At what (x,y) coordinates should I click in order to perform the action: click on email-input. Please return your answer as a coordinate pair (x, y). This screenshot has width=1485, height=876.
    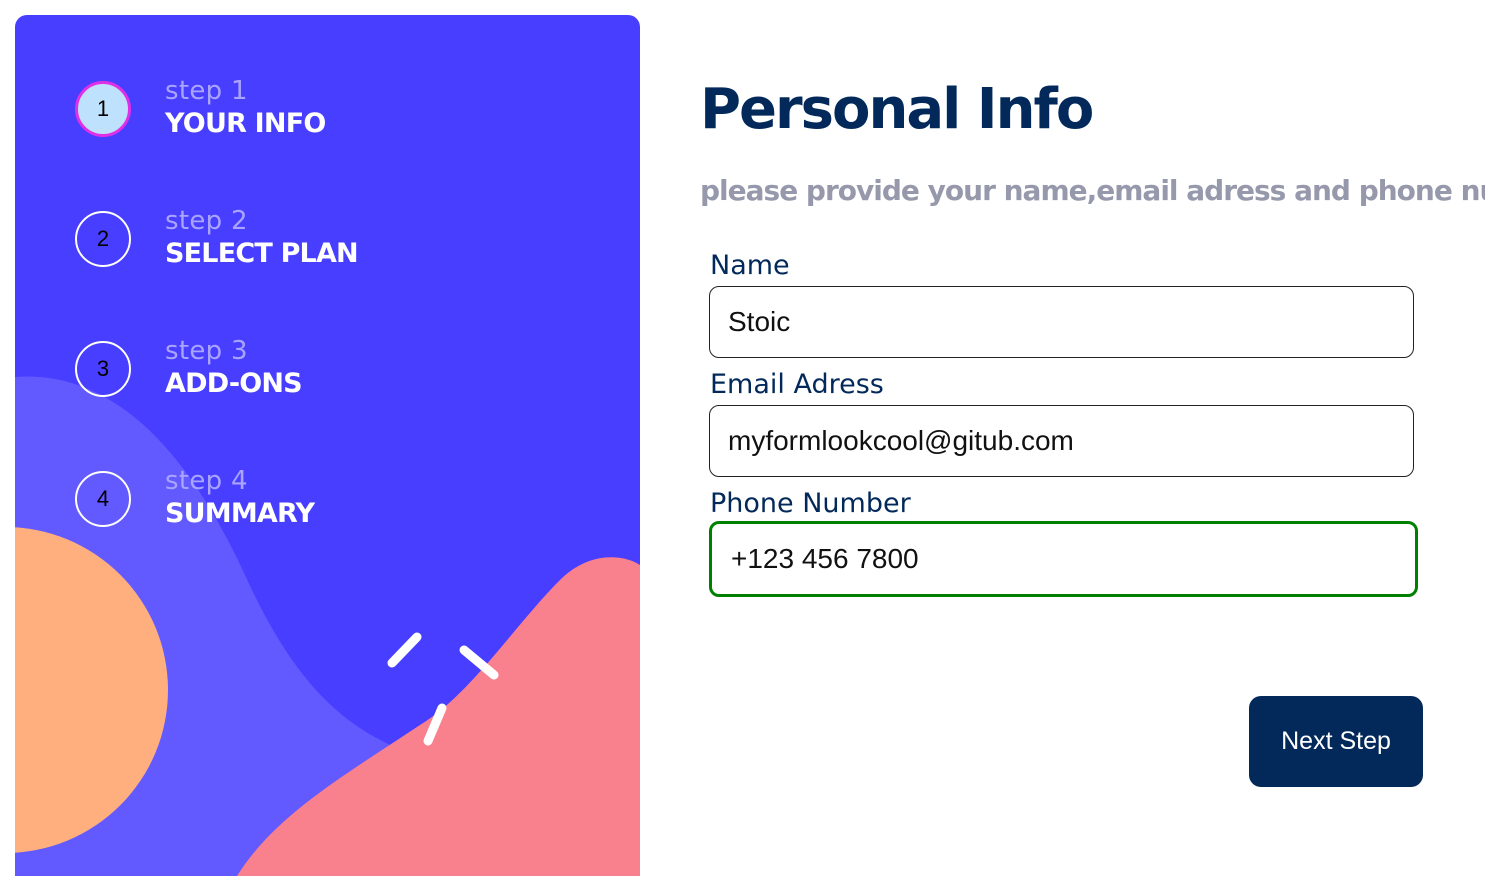
    Looking at the image, I should click on (1061, 441).